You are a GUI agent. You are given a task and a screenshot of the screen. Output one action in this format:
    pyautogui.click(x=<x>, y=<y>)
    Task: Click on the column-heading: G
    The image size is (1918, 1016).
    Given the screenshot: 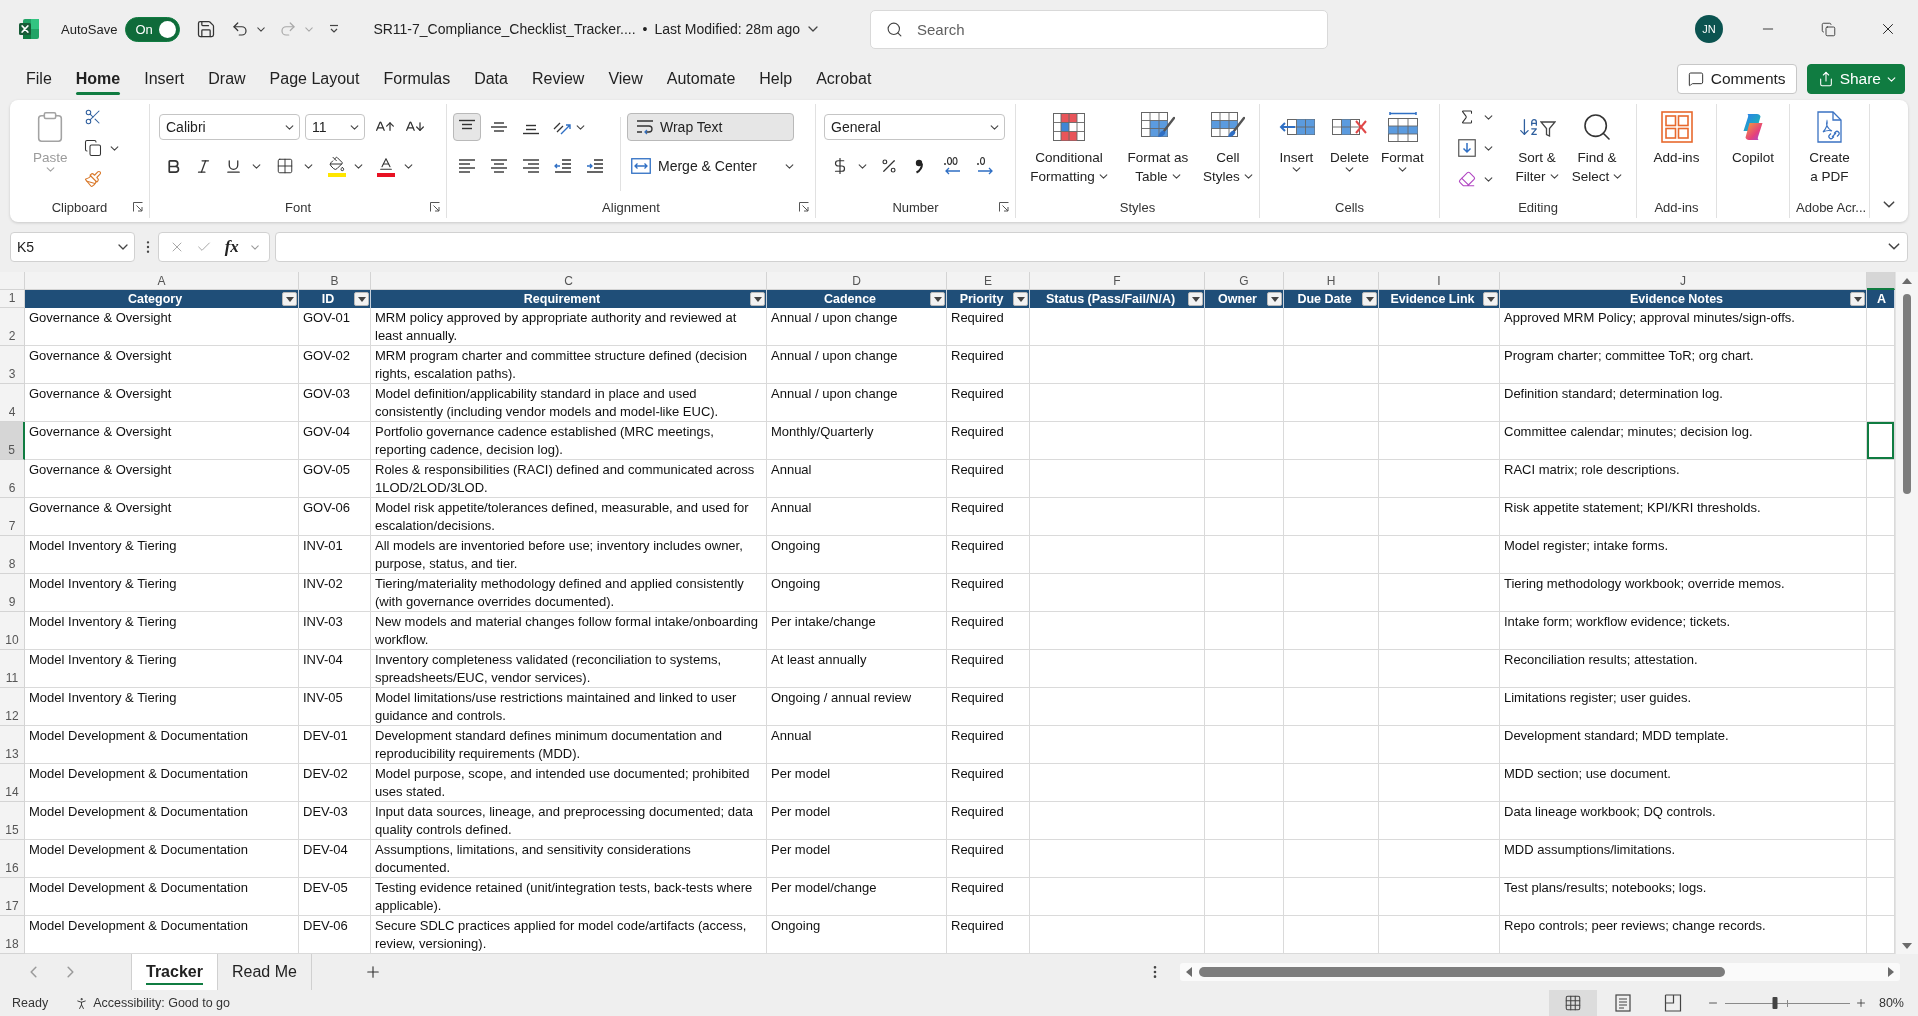 What is the action you would take?
    pyautogui.click(x=1244, y=281)
    